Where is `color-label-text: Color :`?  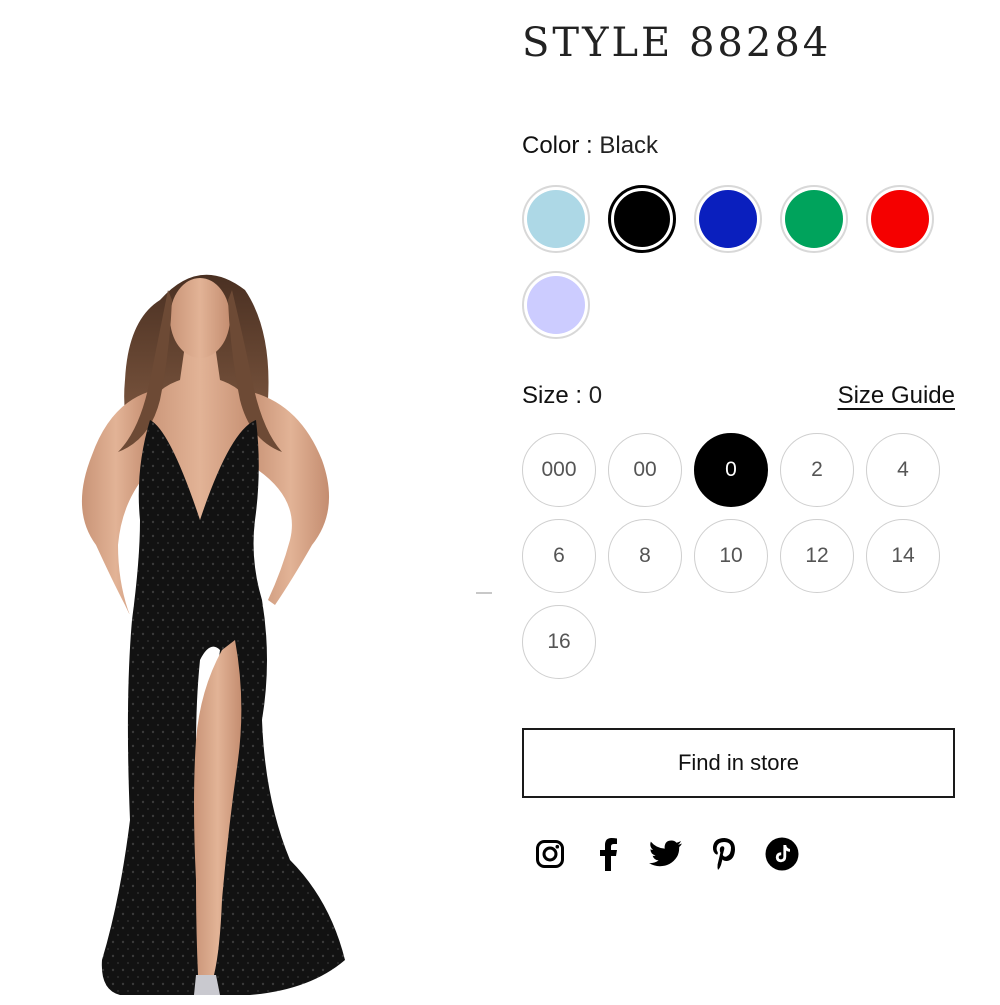 color-label-text: Color : is located at coordinates (561, 145).